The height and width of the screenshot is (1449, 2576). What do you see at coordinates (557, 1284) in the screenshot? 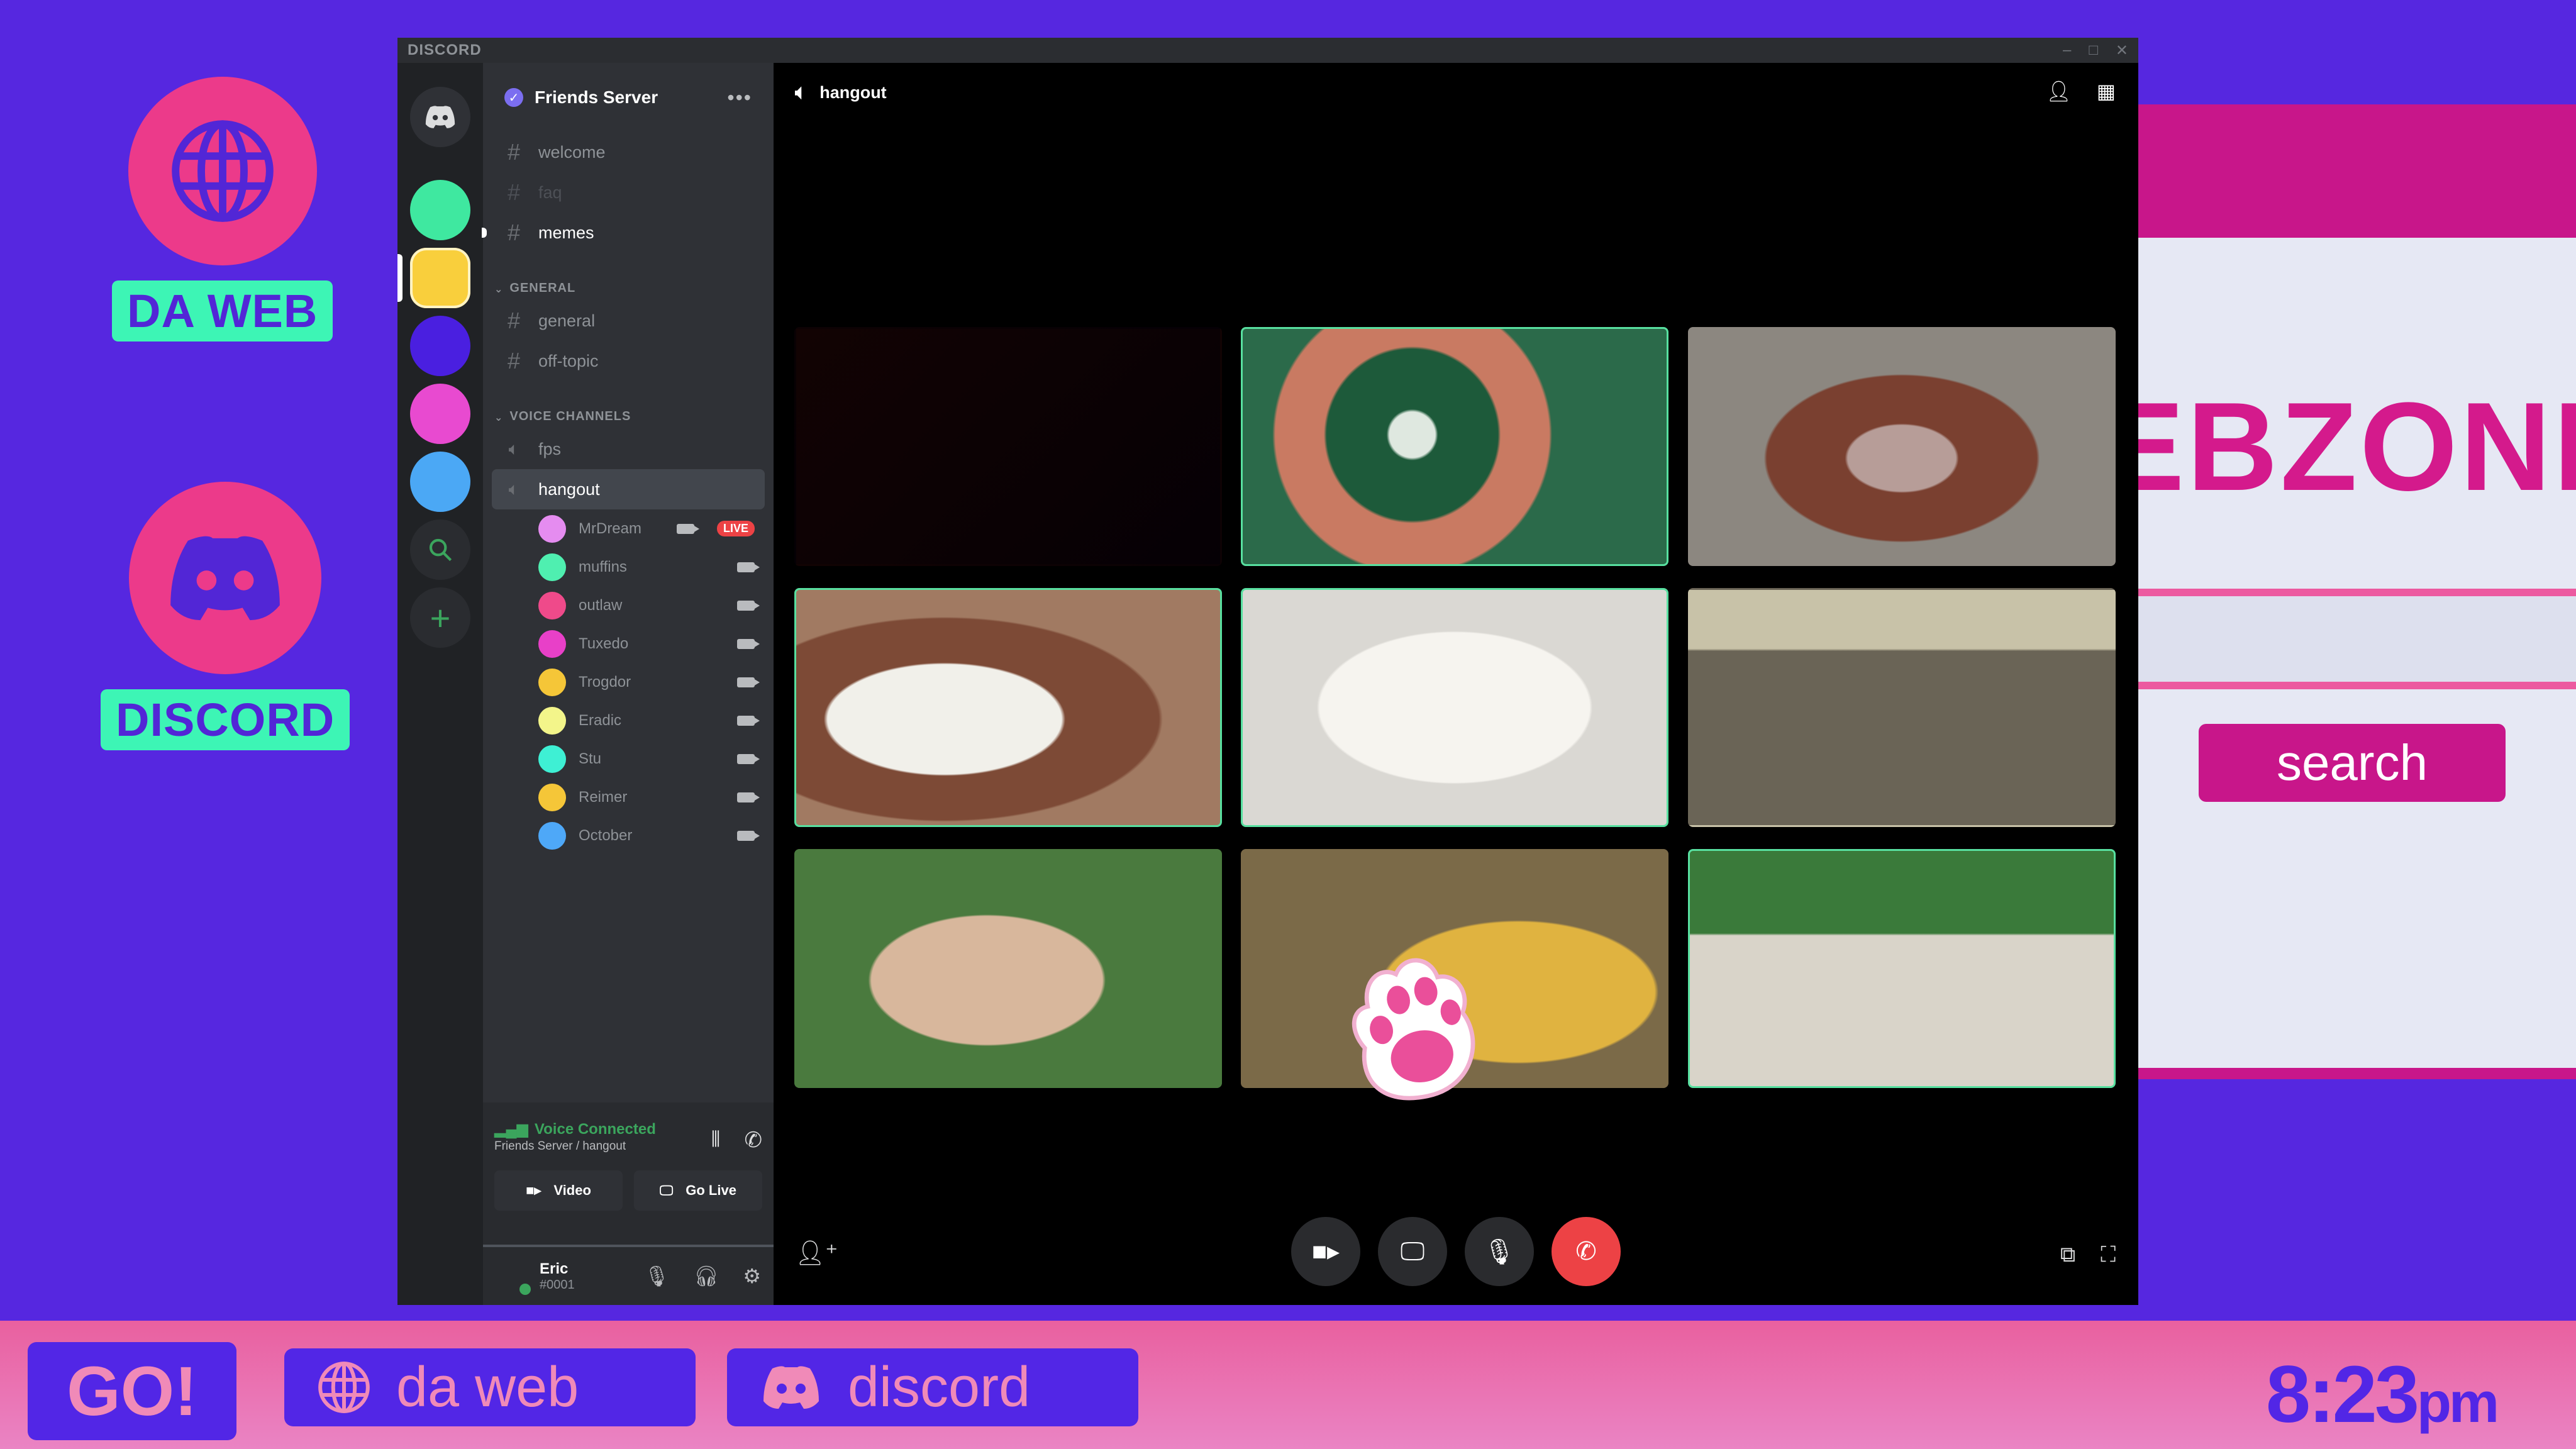
I see `user-tag: #0001` at bounding box center [557, 1284].